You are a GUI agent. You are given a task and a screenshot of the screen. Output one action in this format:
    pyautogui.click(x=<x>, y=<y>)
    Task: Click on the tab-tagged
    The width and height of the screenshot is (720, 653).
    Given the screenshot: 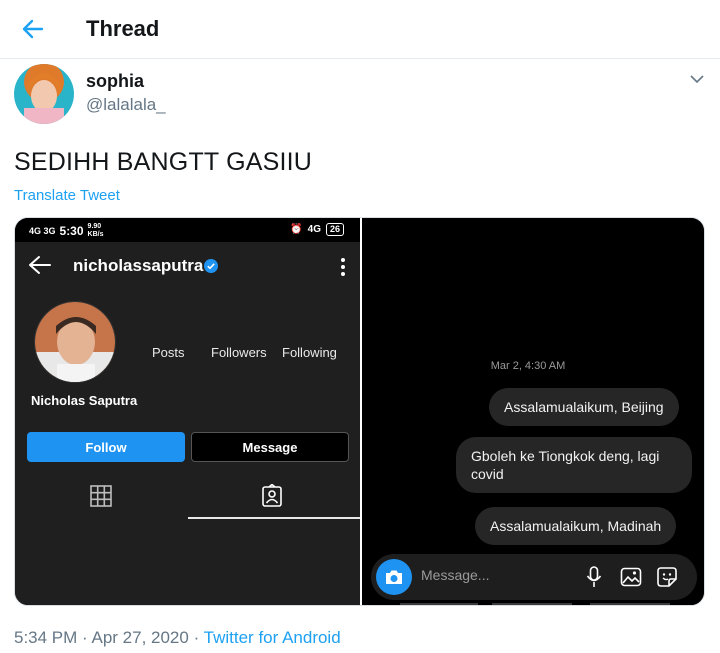 What is the action you would take?
    pyautogui.click(x=272, y=495)
    